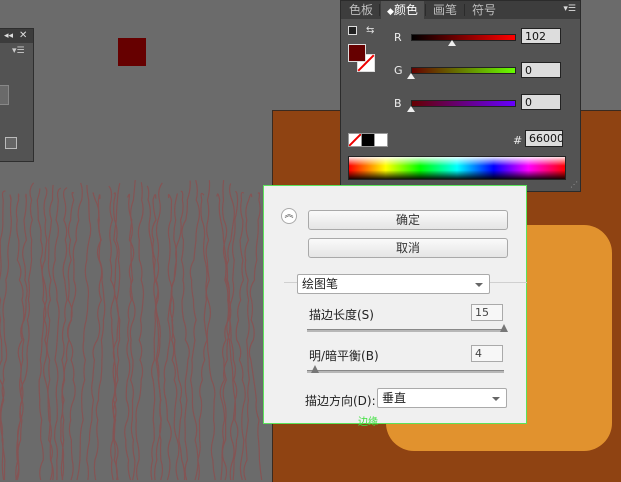 Image resolution: width=621 pixels, height=482 pixels. I want to click on tab-symbols: 符号, so click(484, 10).